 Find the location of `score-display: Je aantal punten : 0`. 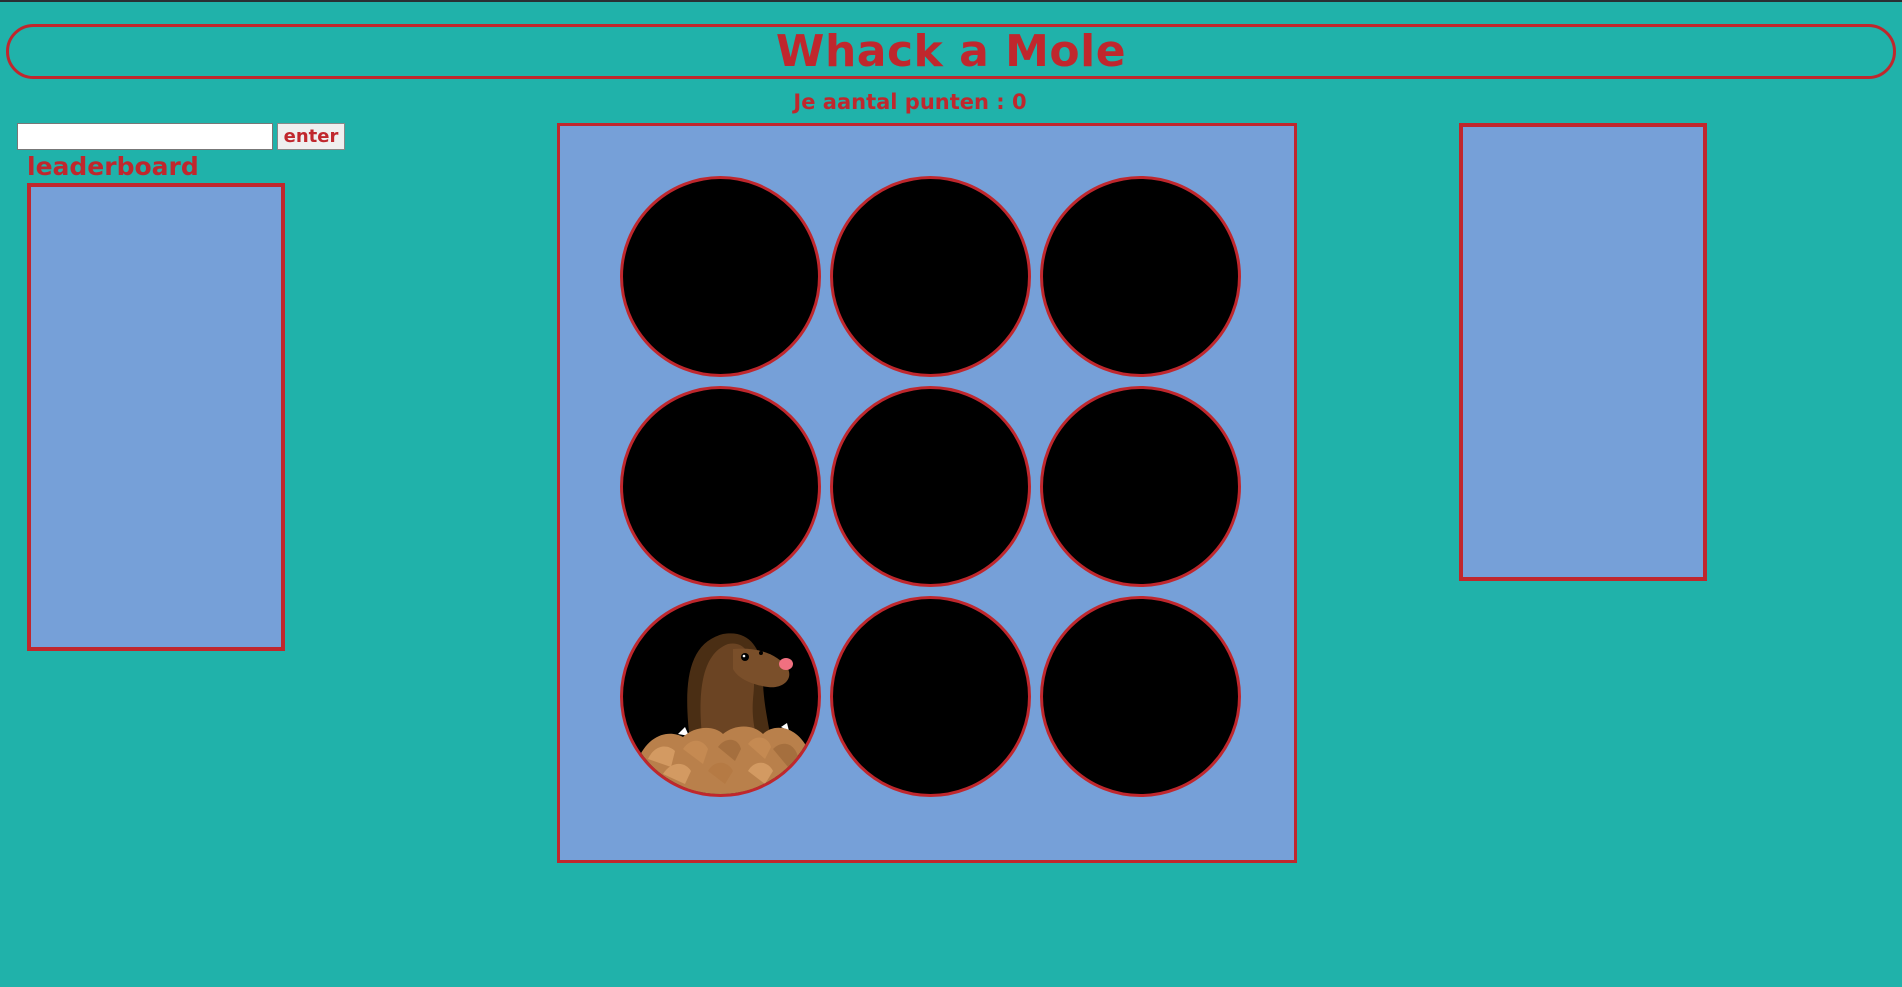

score-display: Je aantal punten : 0 is located at coordinates (910, 102).